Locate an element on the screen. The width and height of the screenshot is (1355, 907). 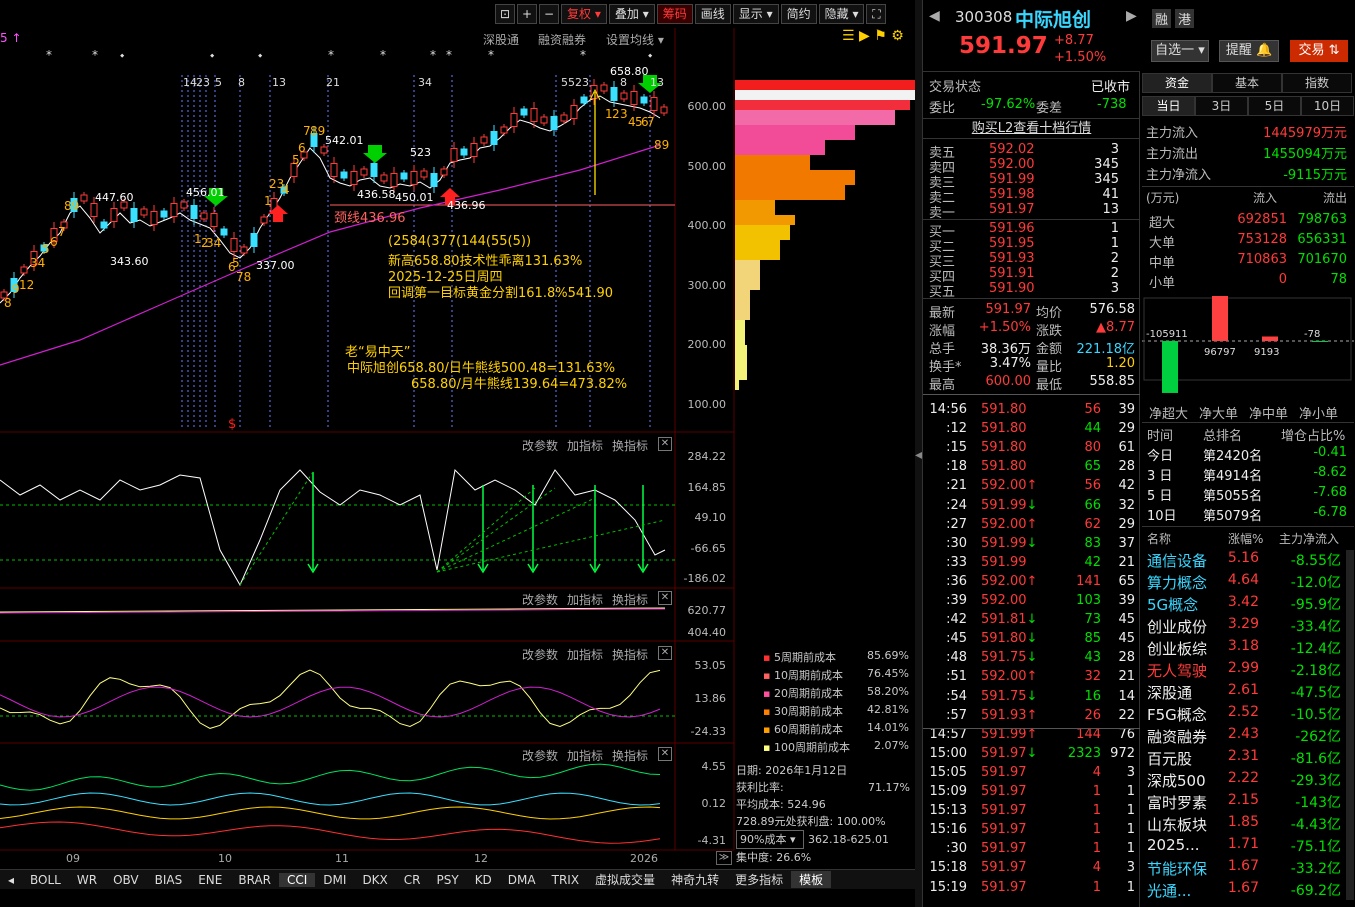
zoom-in-button: + is located at coordinates (527, 14).